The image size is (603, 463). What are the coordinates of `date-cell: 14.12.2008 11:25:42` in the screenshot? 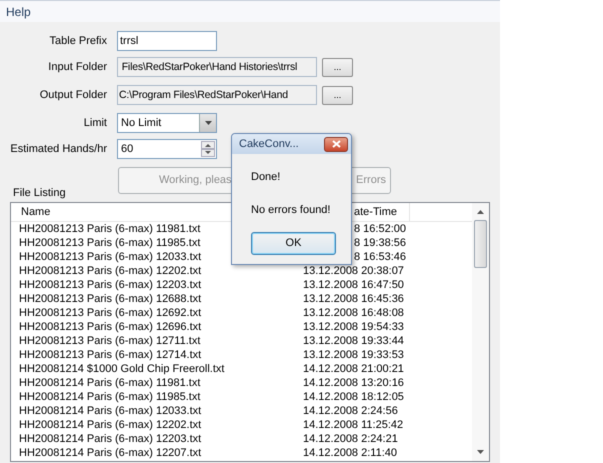 It's located at (353, 425).